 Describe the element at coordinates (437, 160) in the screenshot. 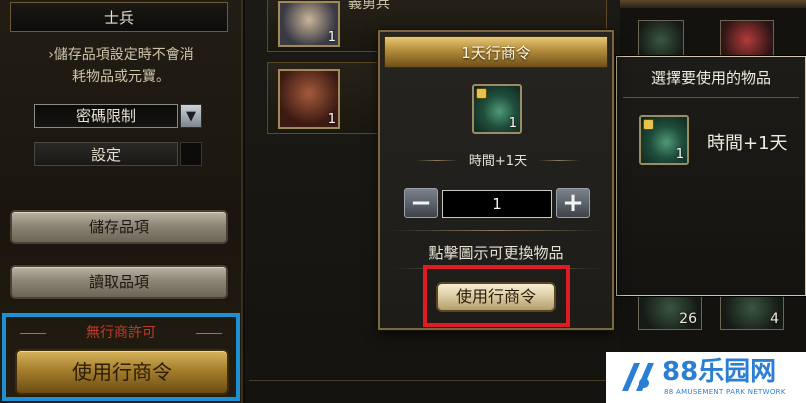

I see `effect-divider-left` at that location.